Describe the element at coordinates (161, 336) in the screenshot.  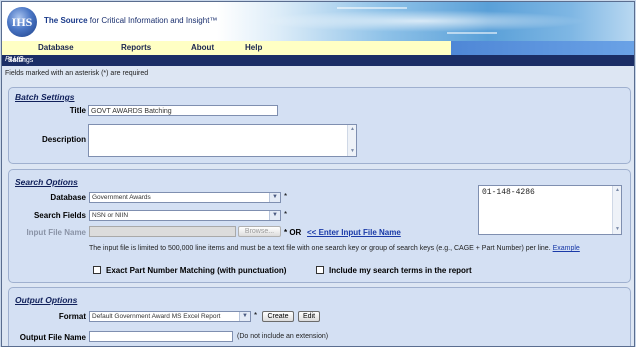
I see `output-file-input` at that location.